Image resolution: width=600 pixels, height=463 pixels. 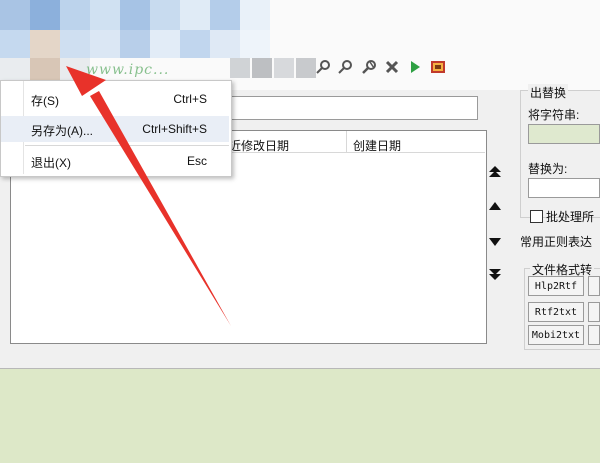 I want to click on batch-checkbox-label: 批处理所, so click(x=570, y=217).